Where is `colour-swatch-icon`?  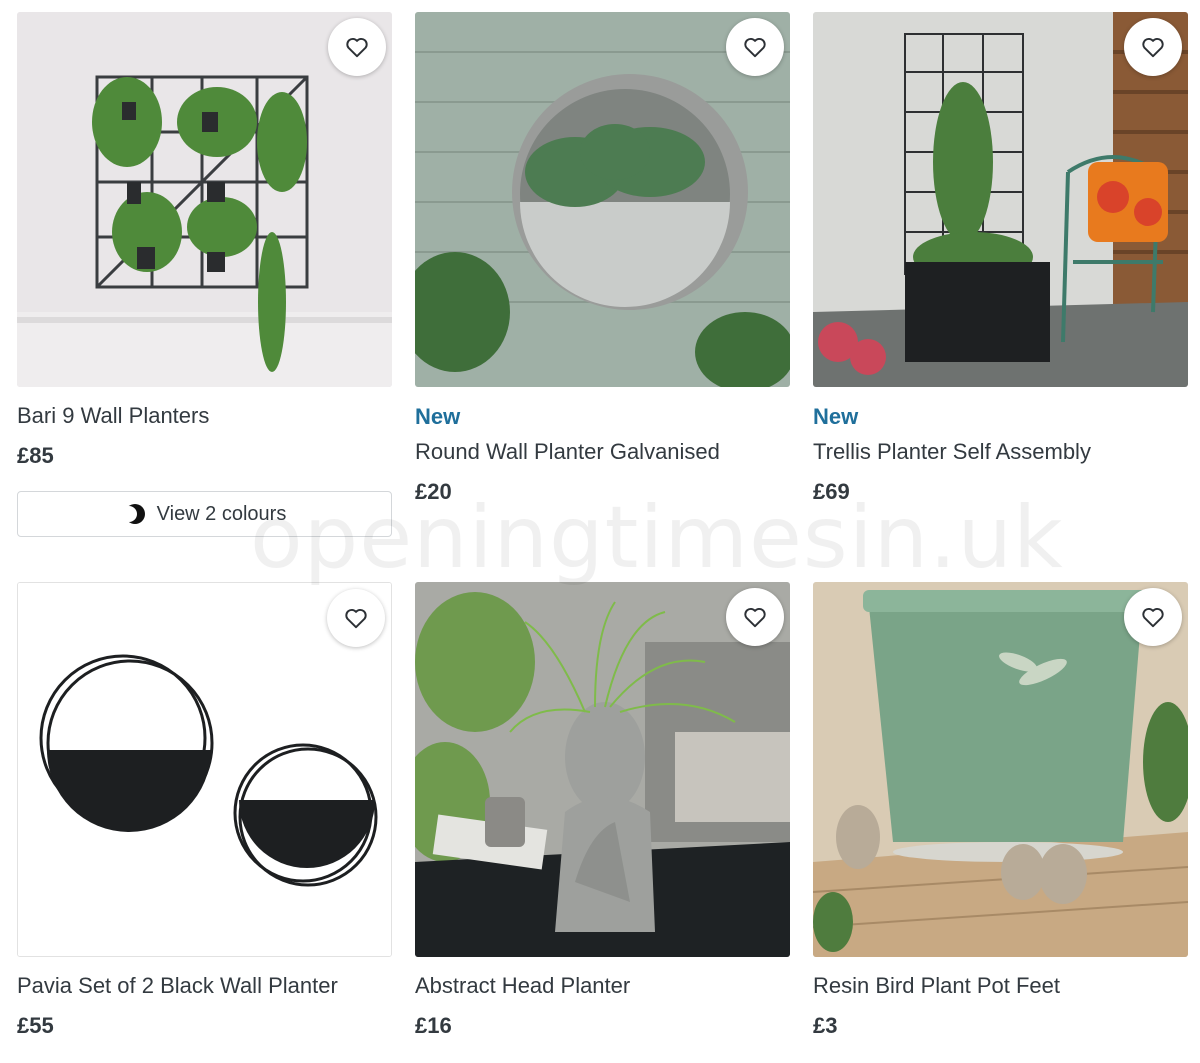
colour-swatch-icon is located at coordinates (133, 514).